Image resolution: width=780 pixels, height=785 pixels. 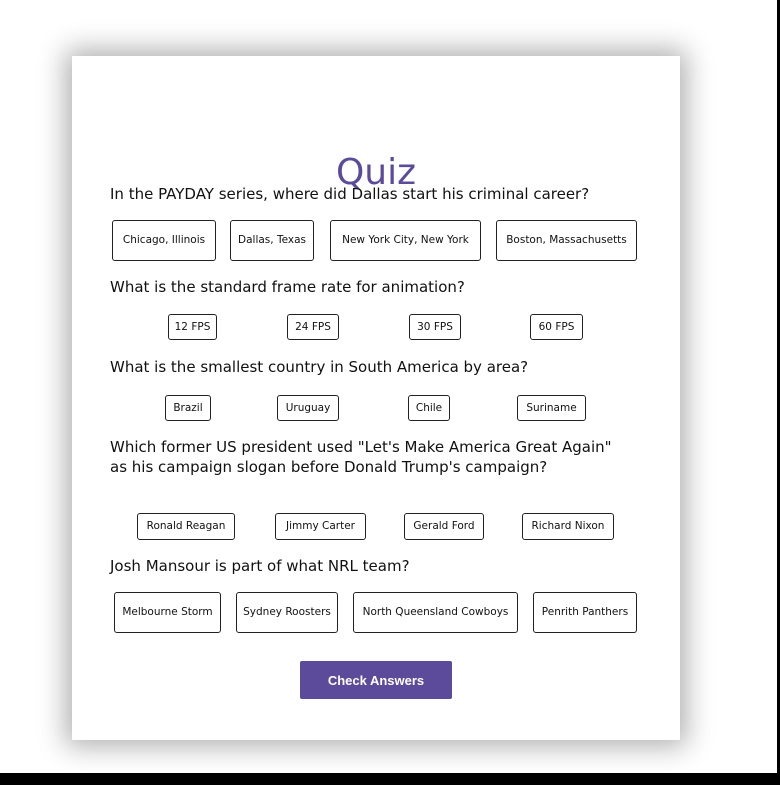 I want to click on q4-option-3: Gerald Ford, so click(x=444, y=526).